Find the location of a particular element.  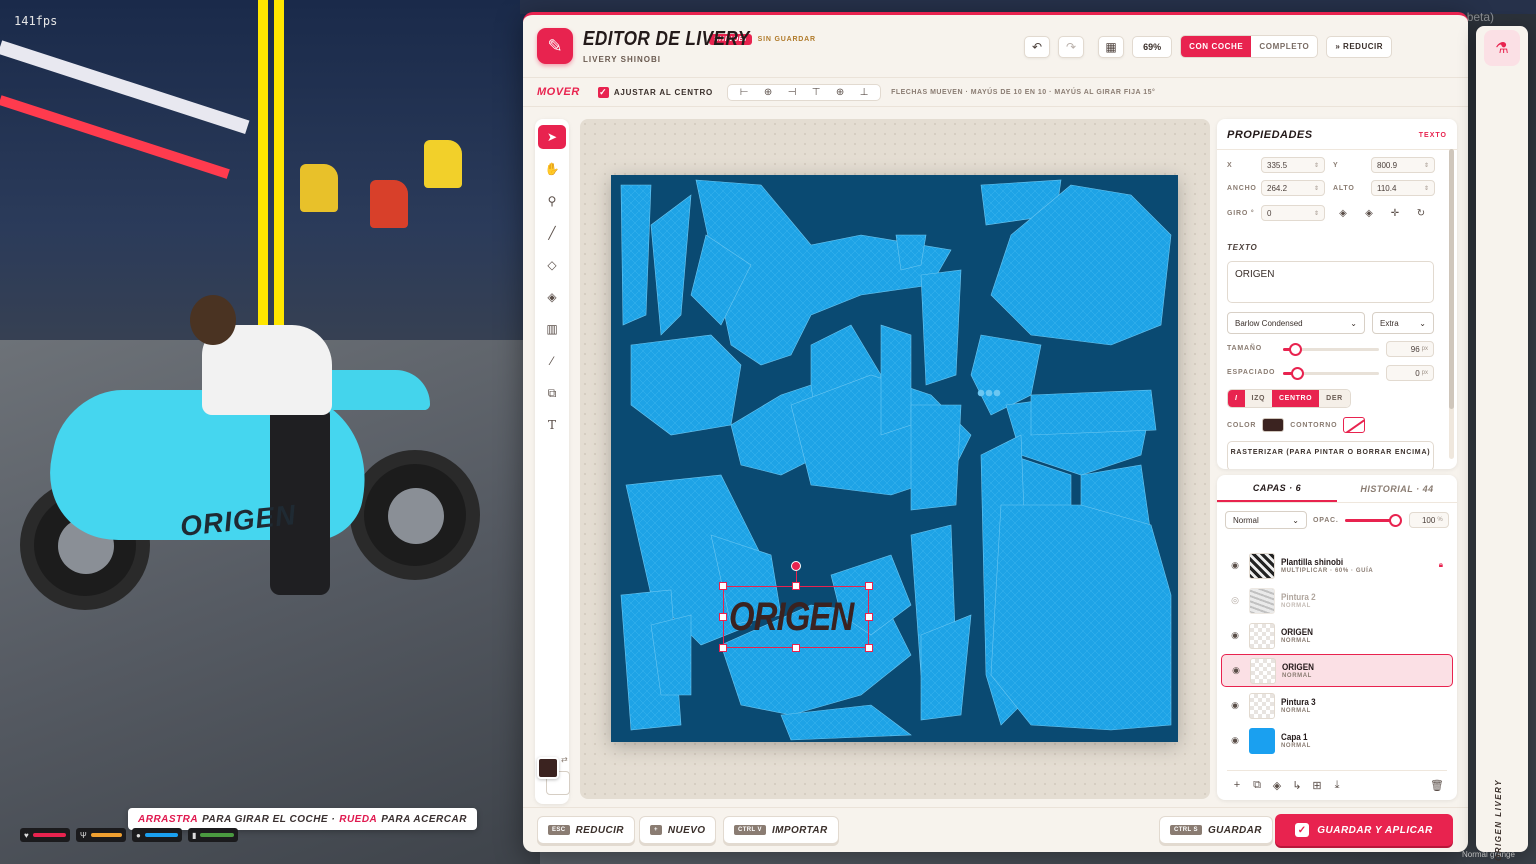

rasterize-button: RASTERIZAR (PARA PINTAR O BORRAR ENCIMA) is located at coordinates (1330, 455).